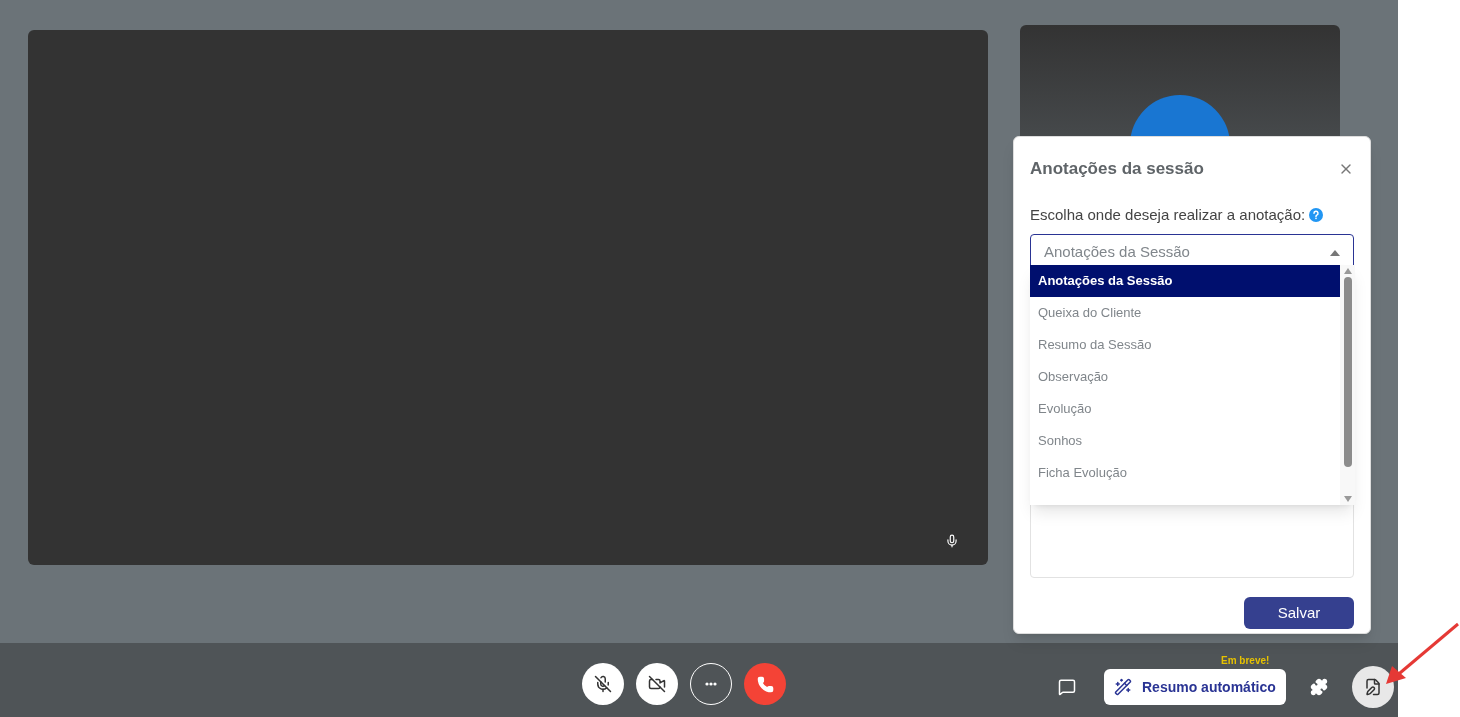 This screenshot has height=717, width=1460. What do you see at coordinates (1117, 169) in the screenshot?
I see `dialog-title: Anotações da sessão` at bounding box center [1117, 169].